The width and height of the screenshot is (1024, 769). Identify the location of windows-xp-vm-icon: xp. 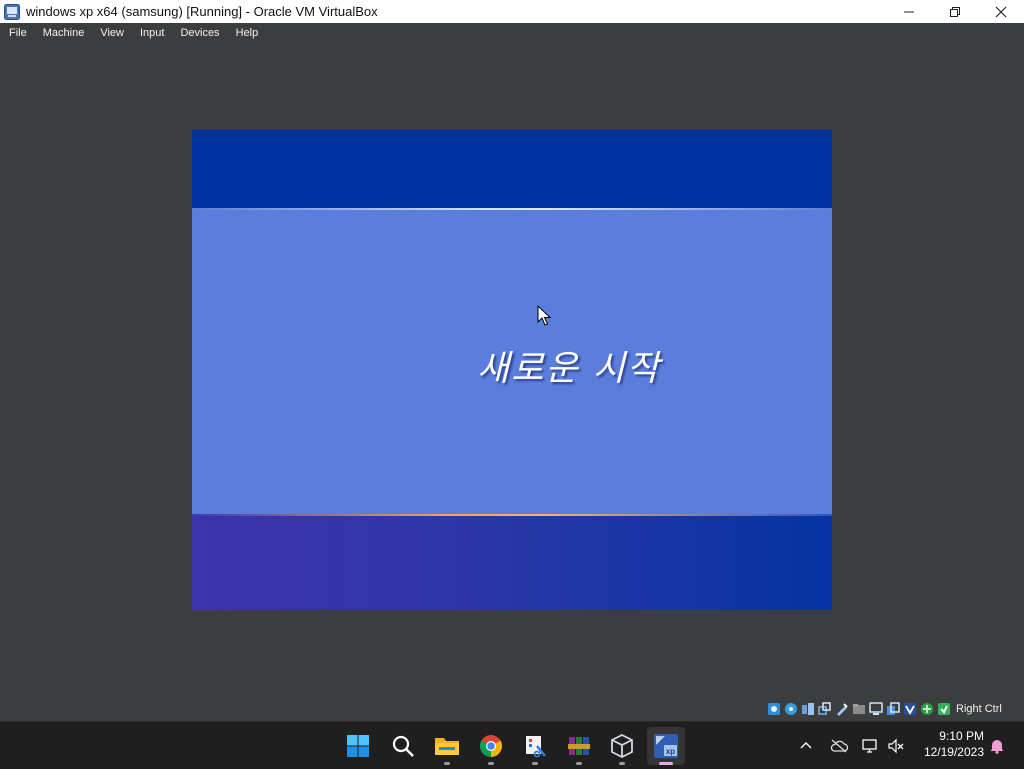
(666, 746).